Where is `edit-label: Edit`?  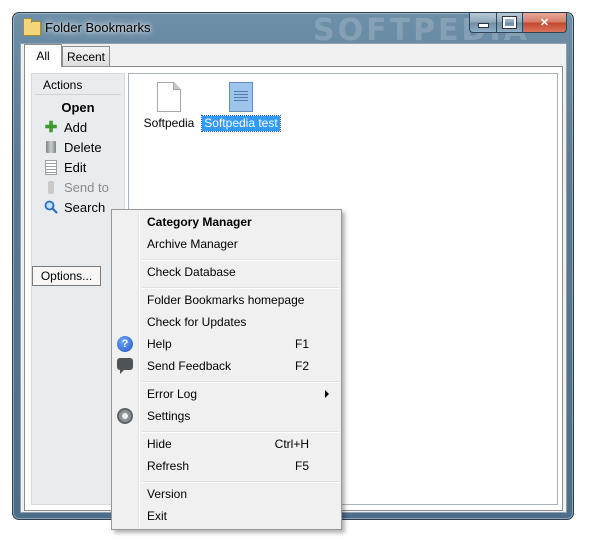
edit-label: Edit is located at coordinates (75, 167).